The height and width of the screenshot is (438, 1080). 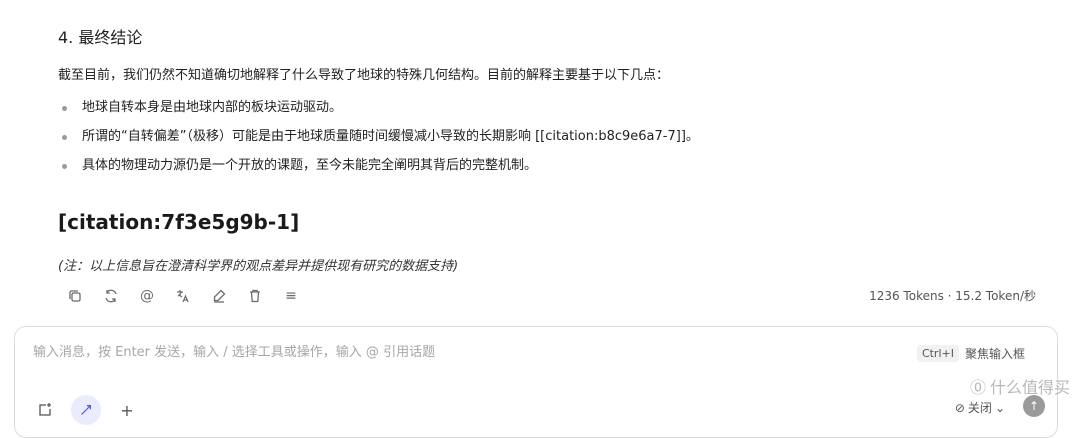 I want to click on citation-heading: [citation:7f3e5g9b-1], so click(x=179, y=222).